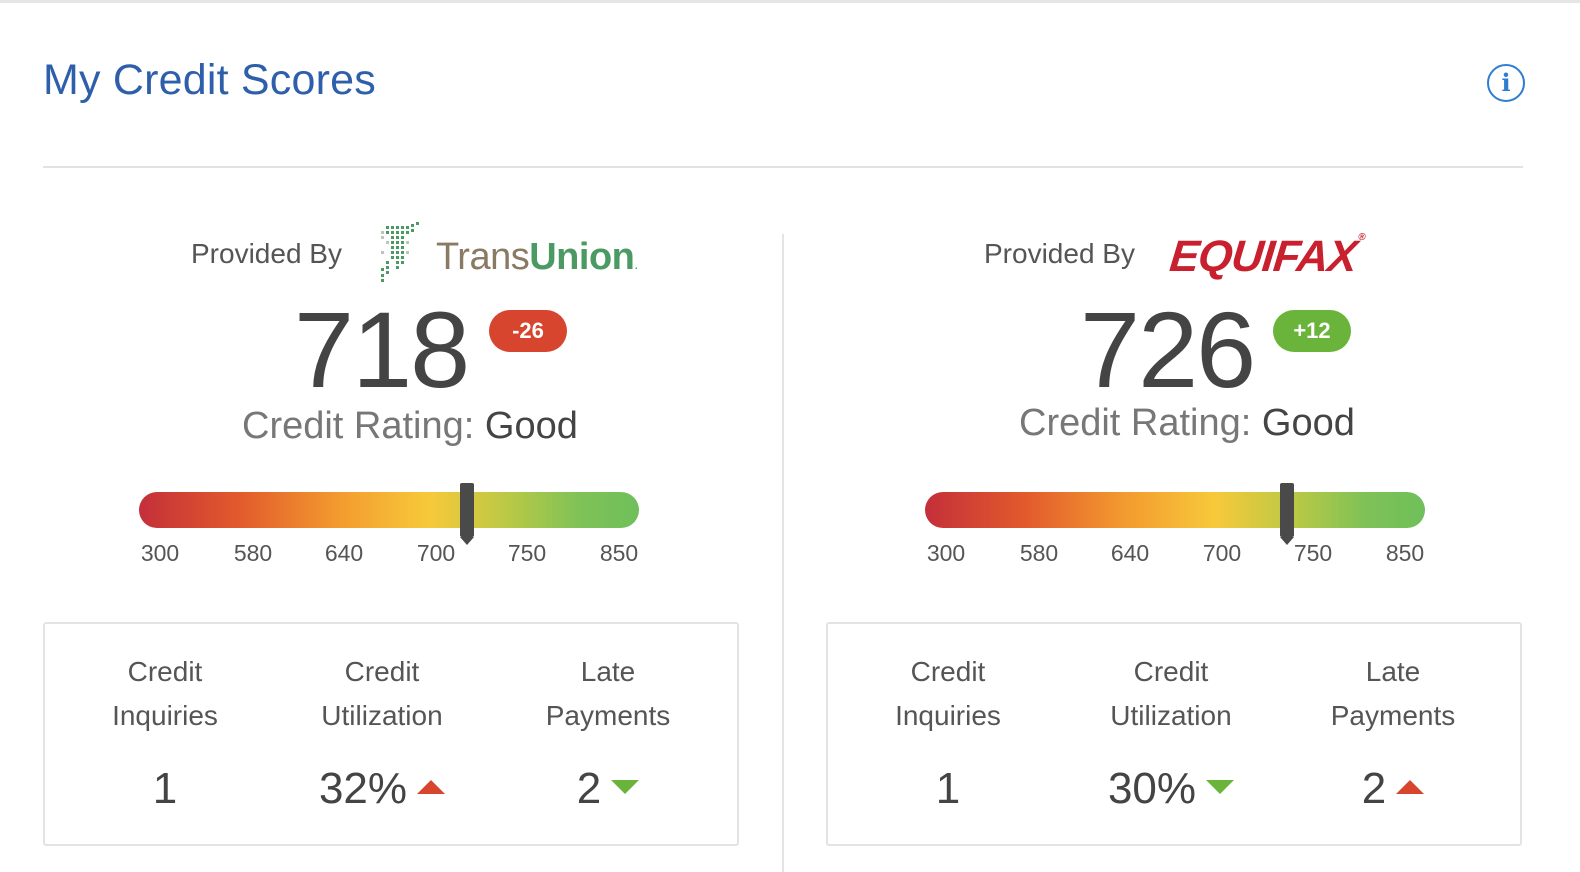 The width and height of the screenshot is (1580, 872). I want to click on header-divider, so click(783, 167).